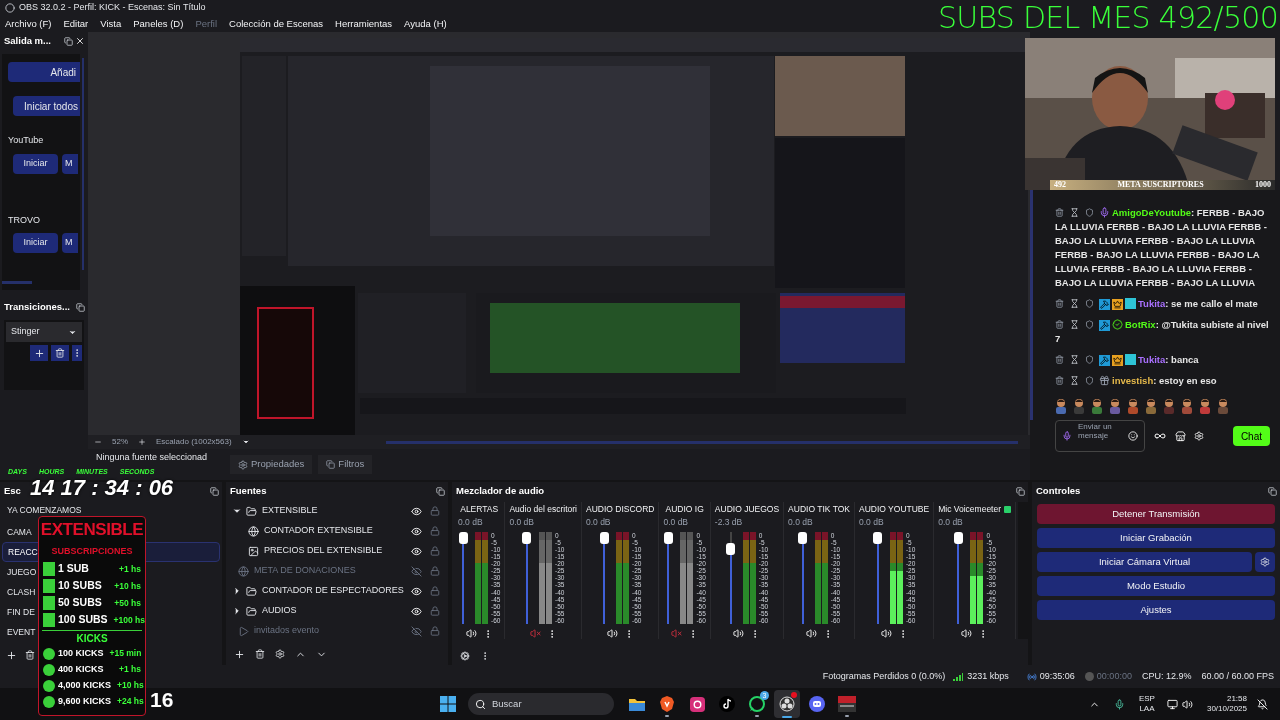 Image resolution: width=1280 pixels, height=720 pixels. Describe the element at coordinates (667, 704) in the screenshot. I see `brave-icon` at that location.